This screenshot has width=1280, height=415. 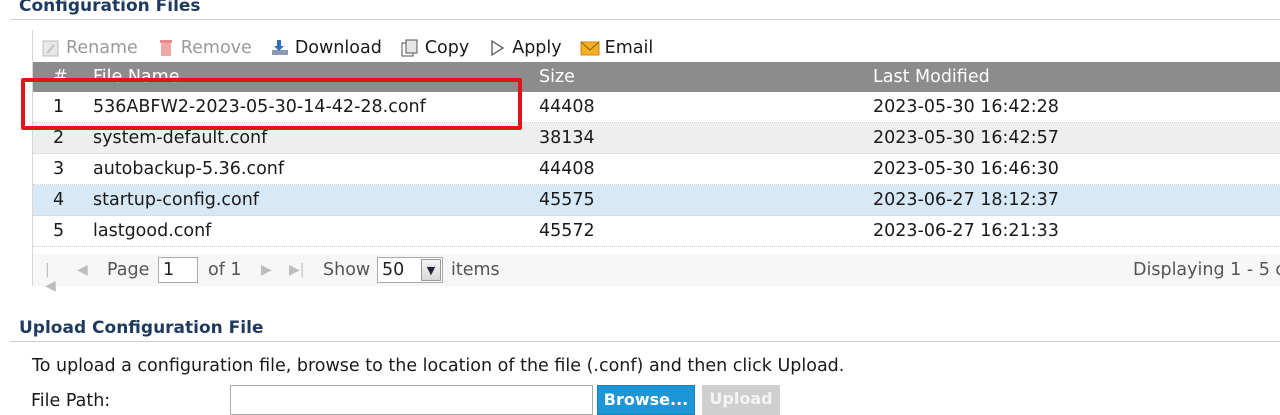 I want to click on row-number: 4, so click(x=59, y=200).